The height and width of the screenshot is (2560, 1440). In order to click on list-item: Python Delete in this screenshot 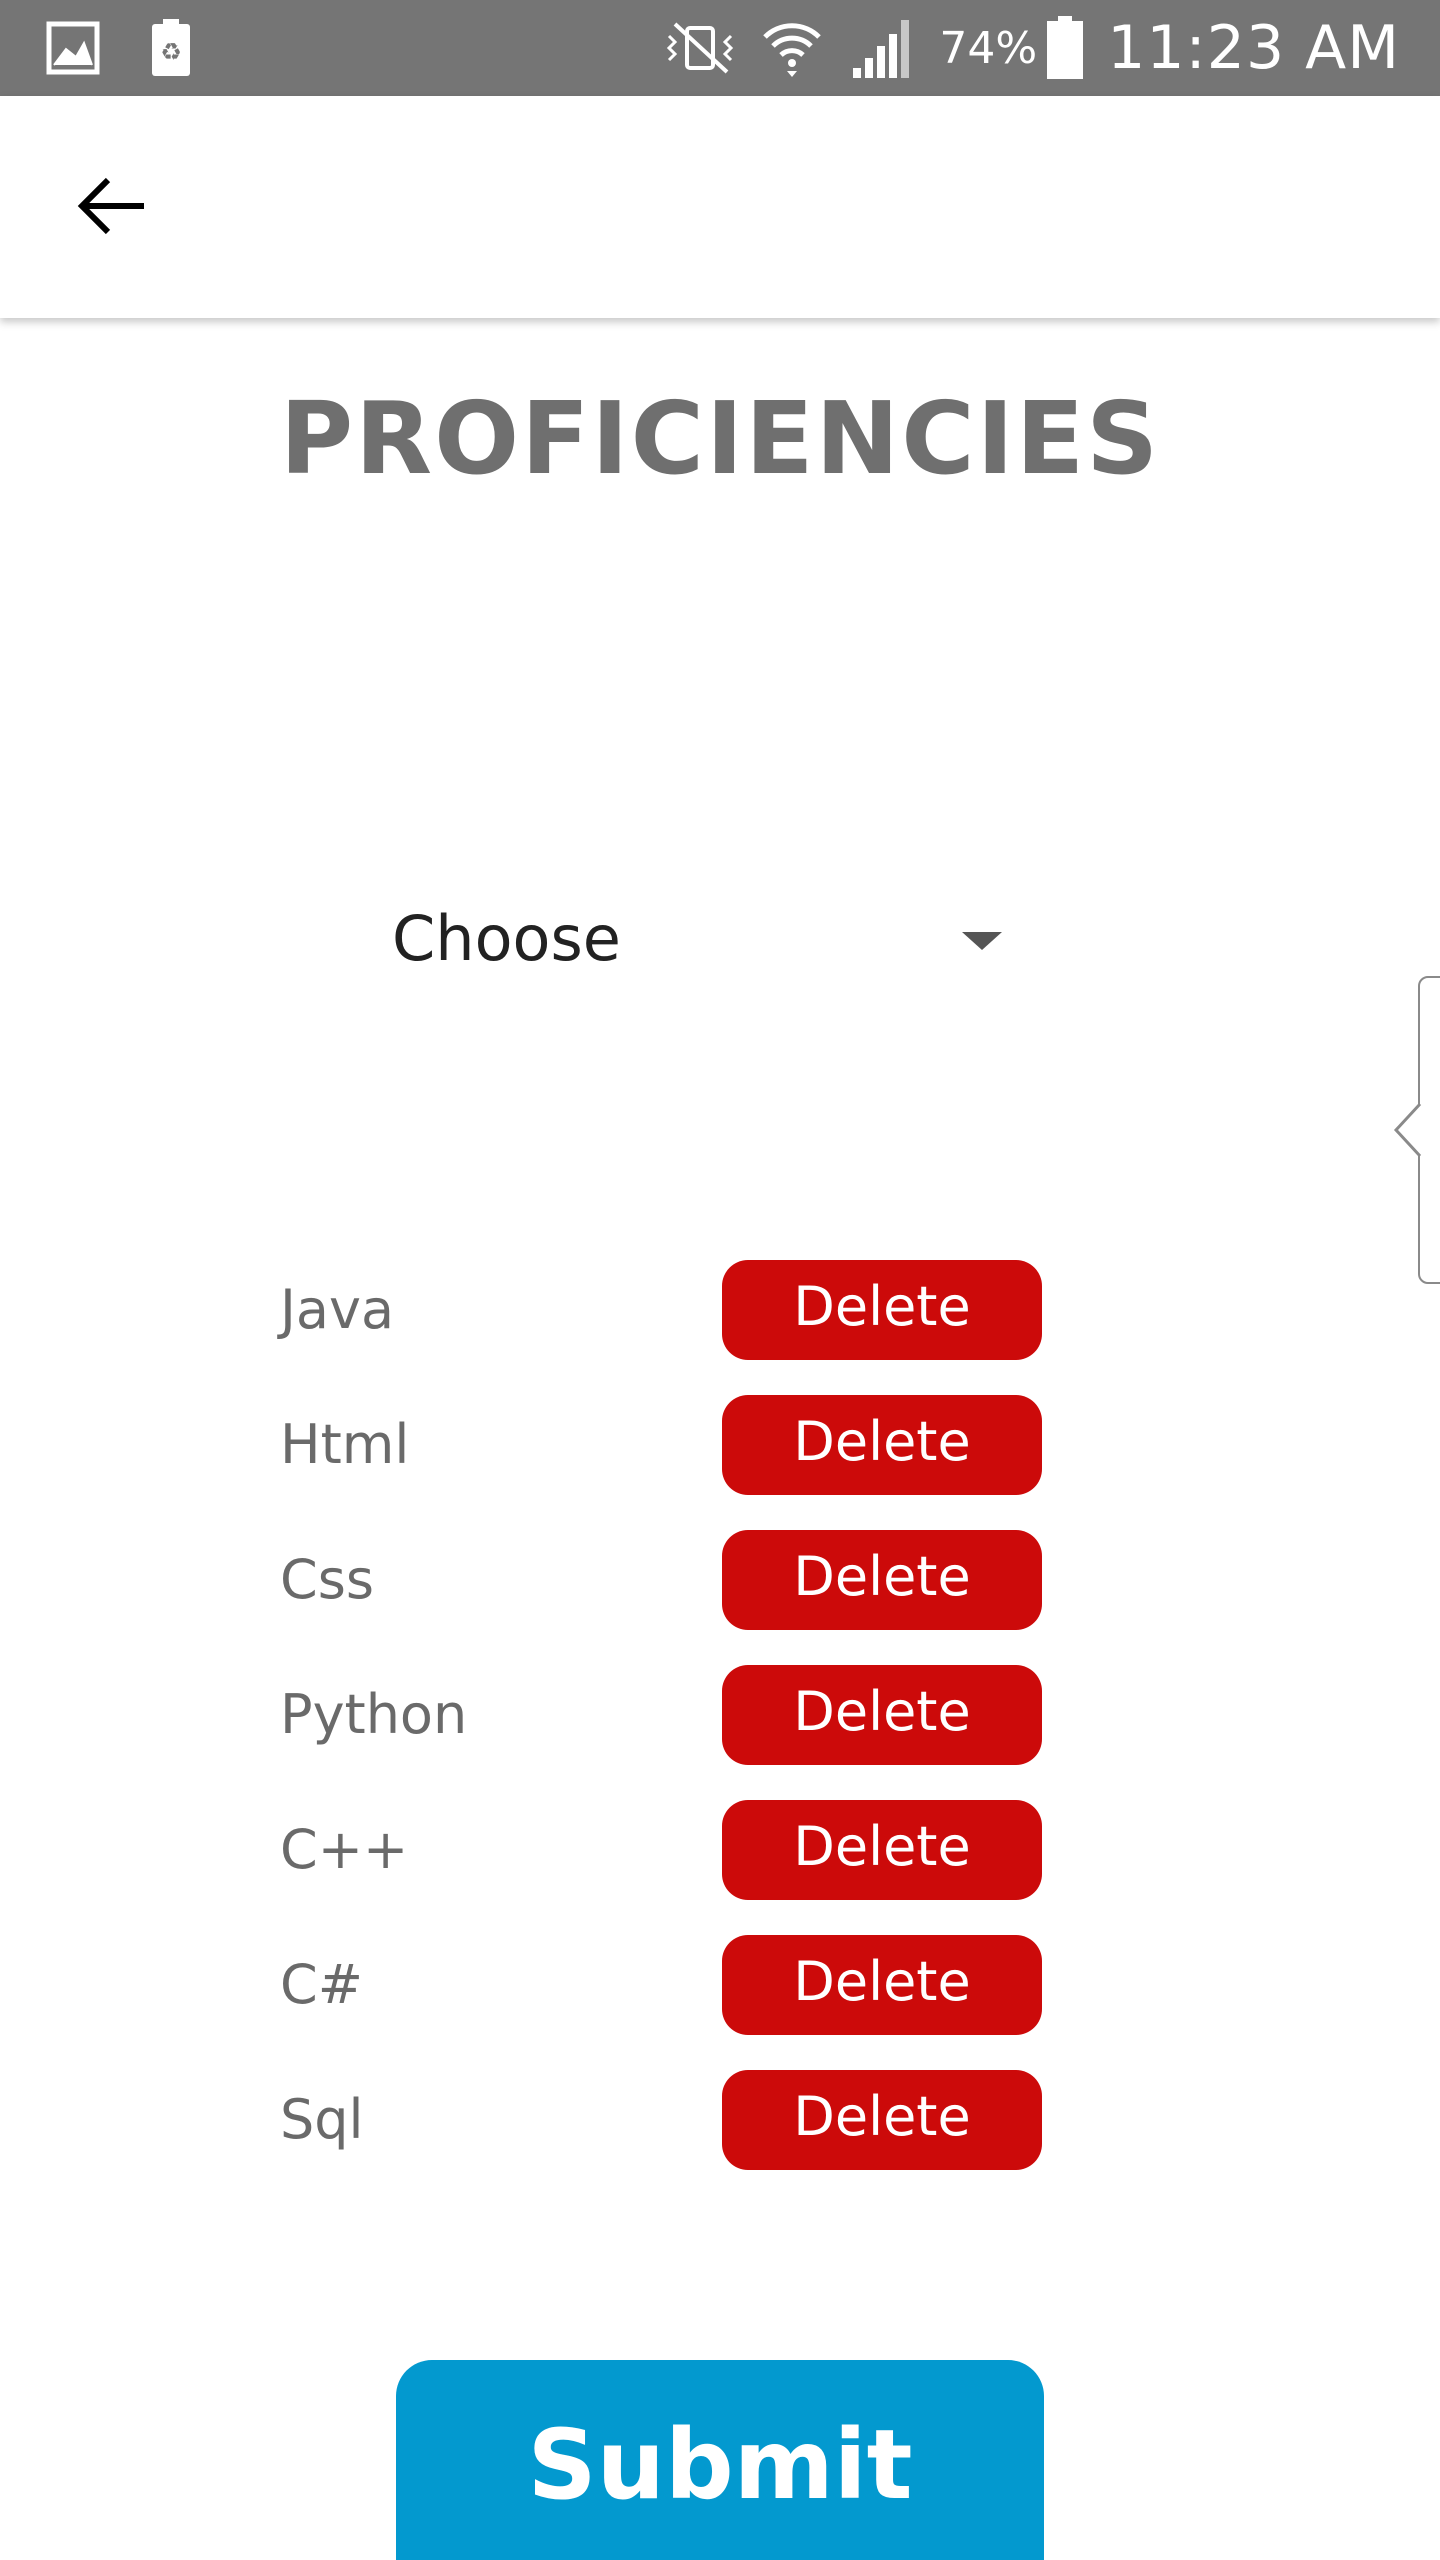, I will do `click(720, 1715)`.